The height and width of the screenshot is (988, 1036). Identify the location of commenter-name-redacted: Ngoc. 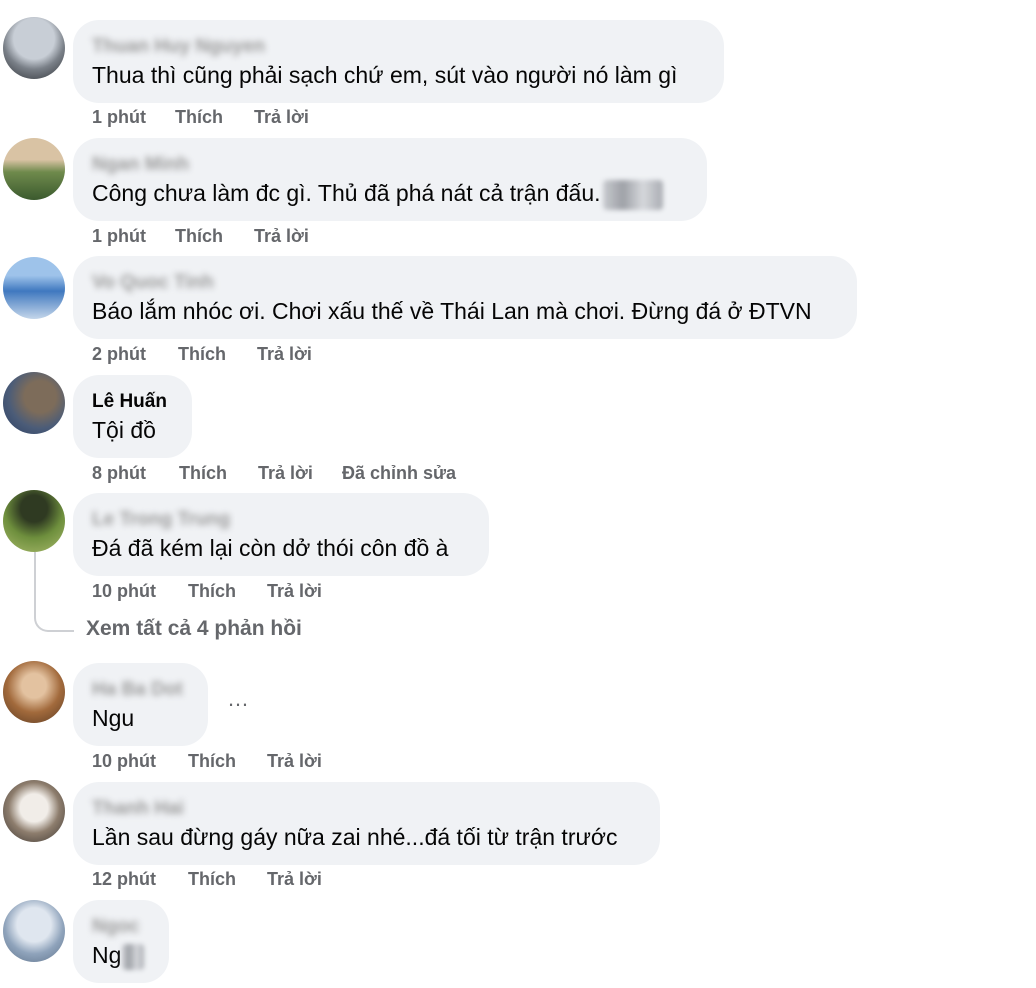
(116, 927).